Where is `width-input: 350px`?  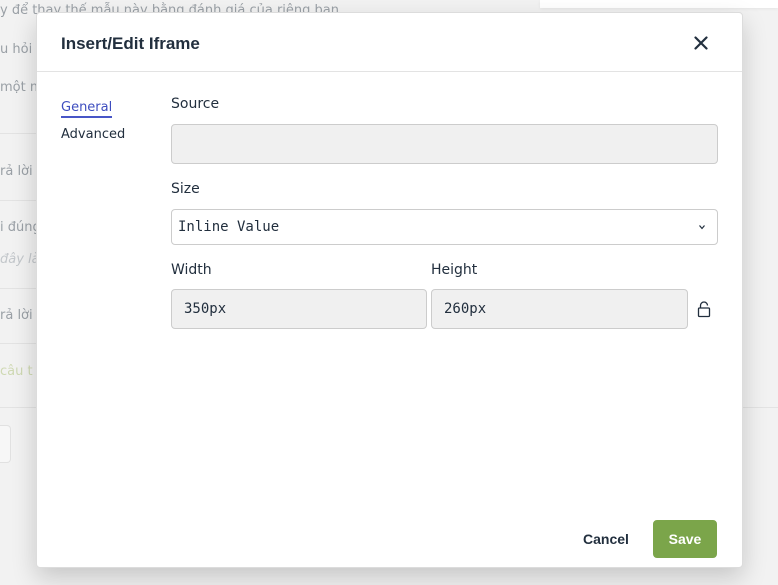 width-input: 350px is located at coordinates (299, 309).